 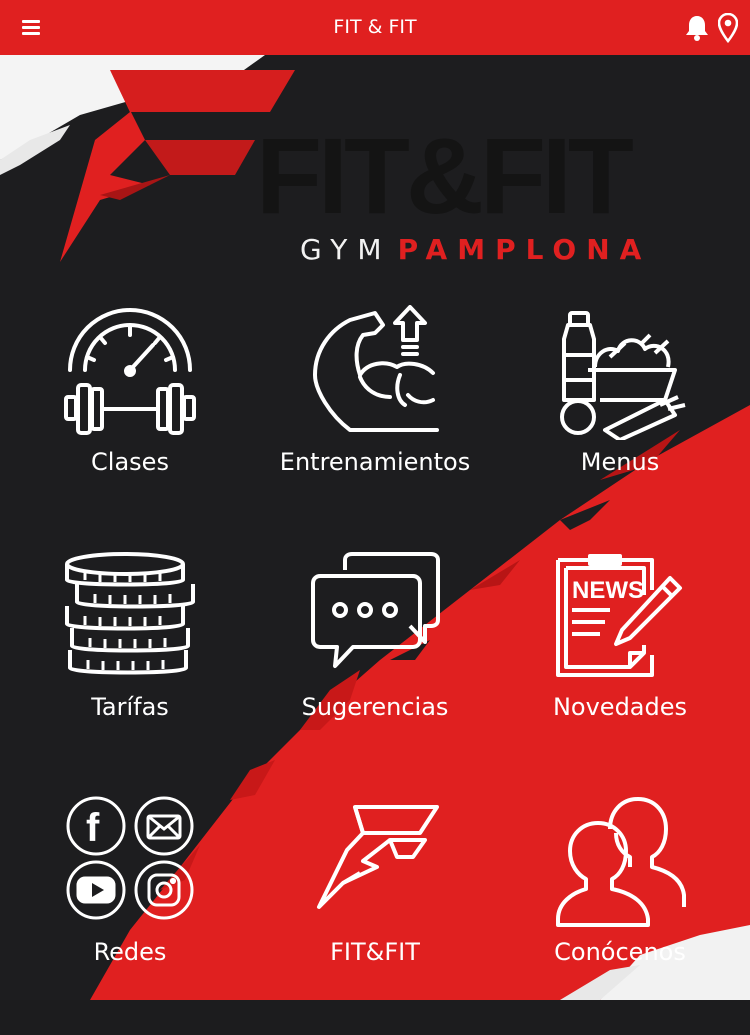 I want to click on tile-conocenos: Conócenos, so click(x=620, y=915).